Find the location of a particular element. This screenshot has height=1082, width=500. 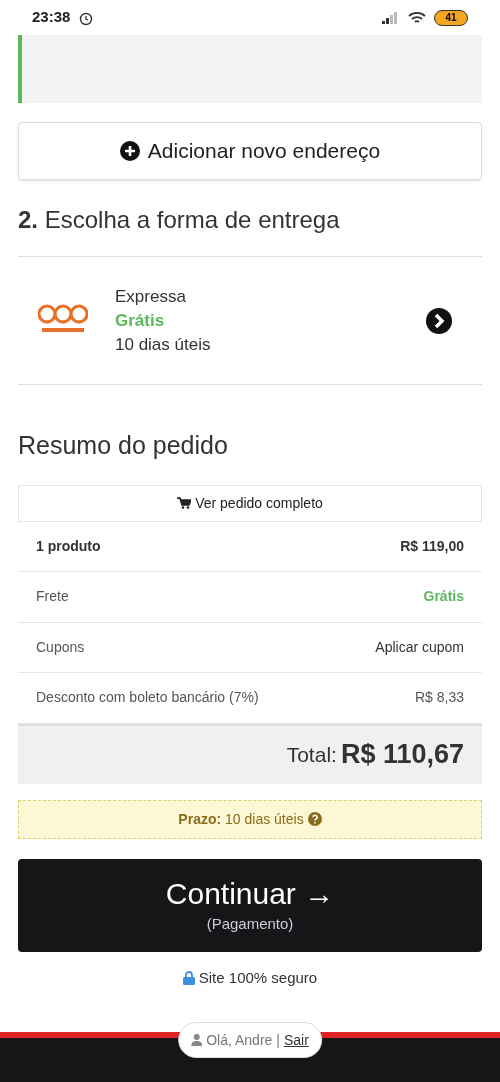

shipping-name: Expressa is located at coordinates (151, 296).